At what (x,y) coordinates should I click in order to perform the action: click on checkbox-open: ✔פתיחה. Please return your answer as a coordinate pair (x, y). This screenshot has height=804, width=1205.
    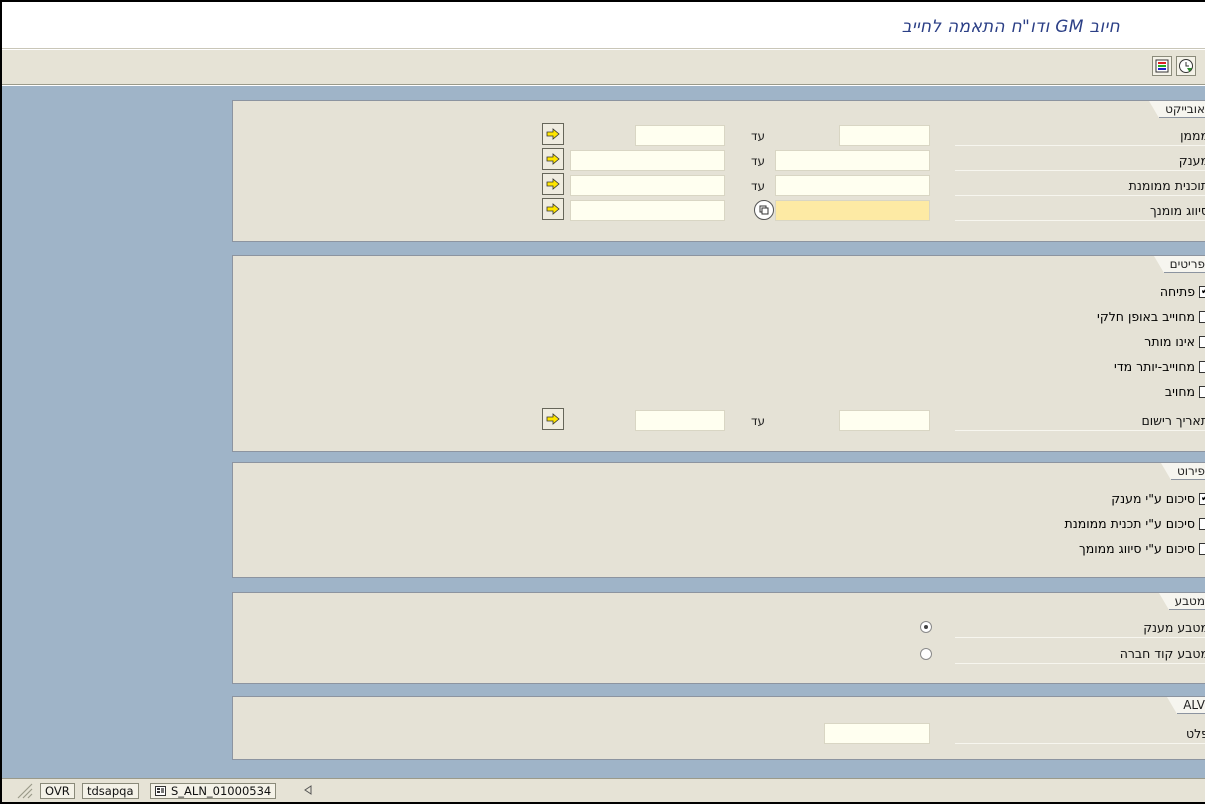
    Looking at the image, I should click on (1182, 291).